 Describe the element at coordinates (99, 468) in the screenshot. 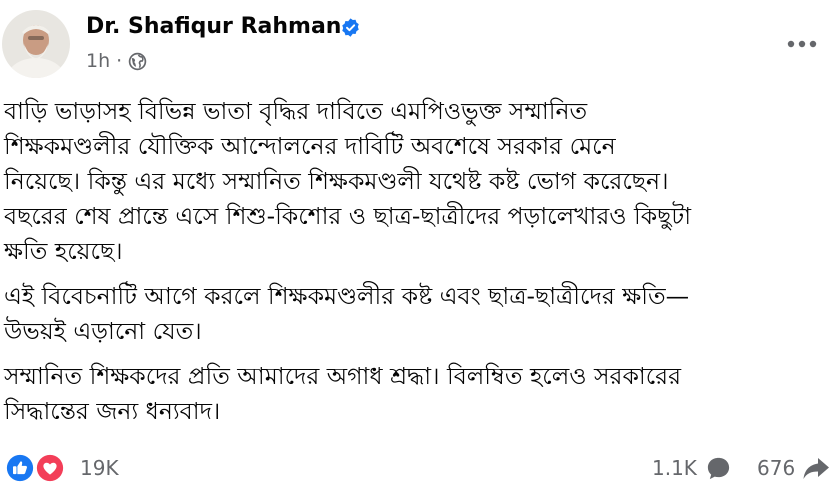

I see `reaction-count: 19K` at that location.